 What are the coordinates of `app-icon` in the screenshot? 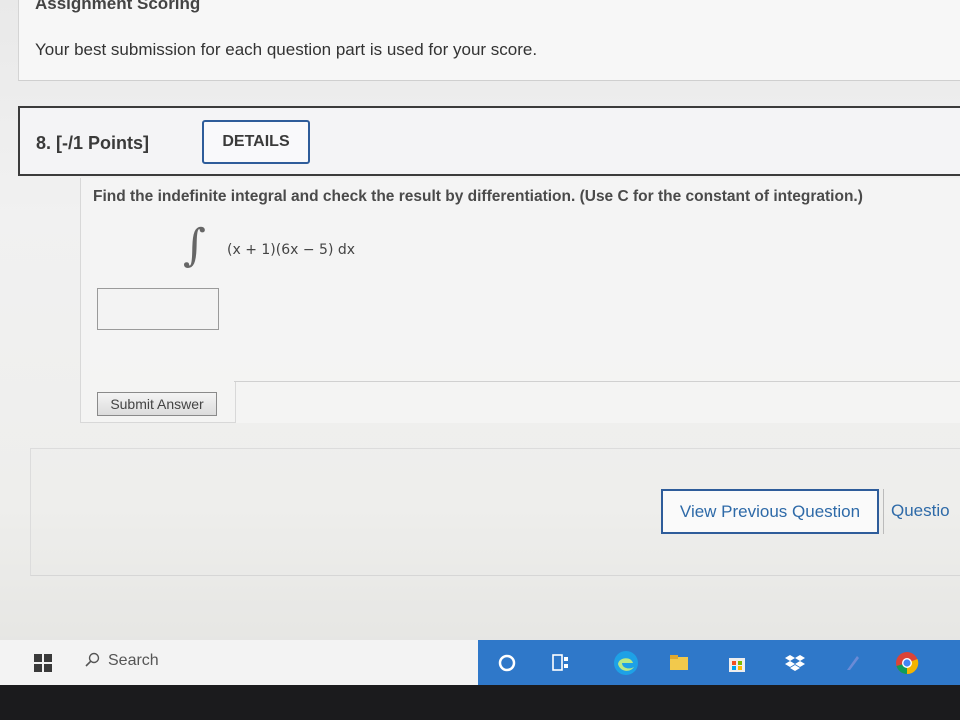 It's located at (853, 663).